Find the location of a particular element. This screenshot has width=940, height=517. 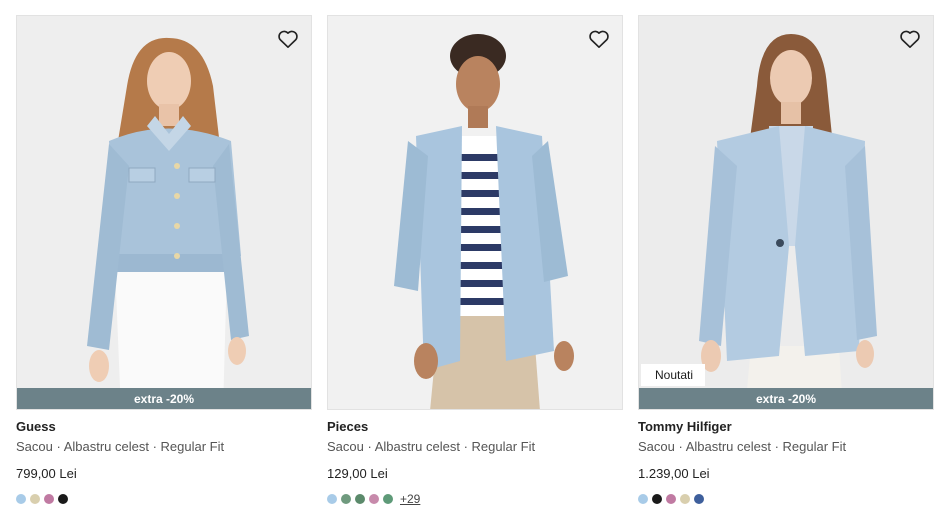

product-brand: Tommy Hilfiger is located at coordinates (786, 427).